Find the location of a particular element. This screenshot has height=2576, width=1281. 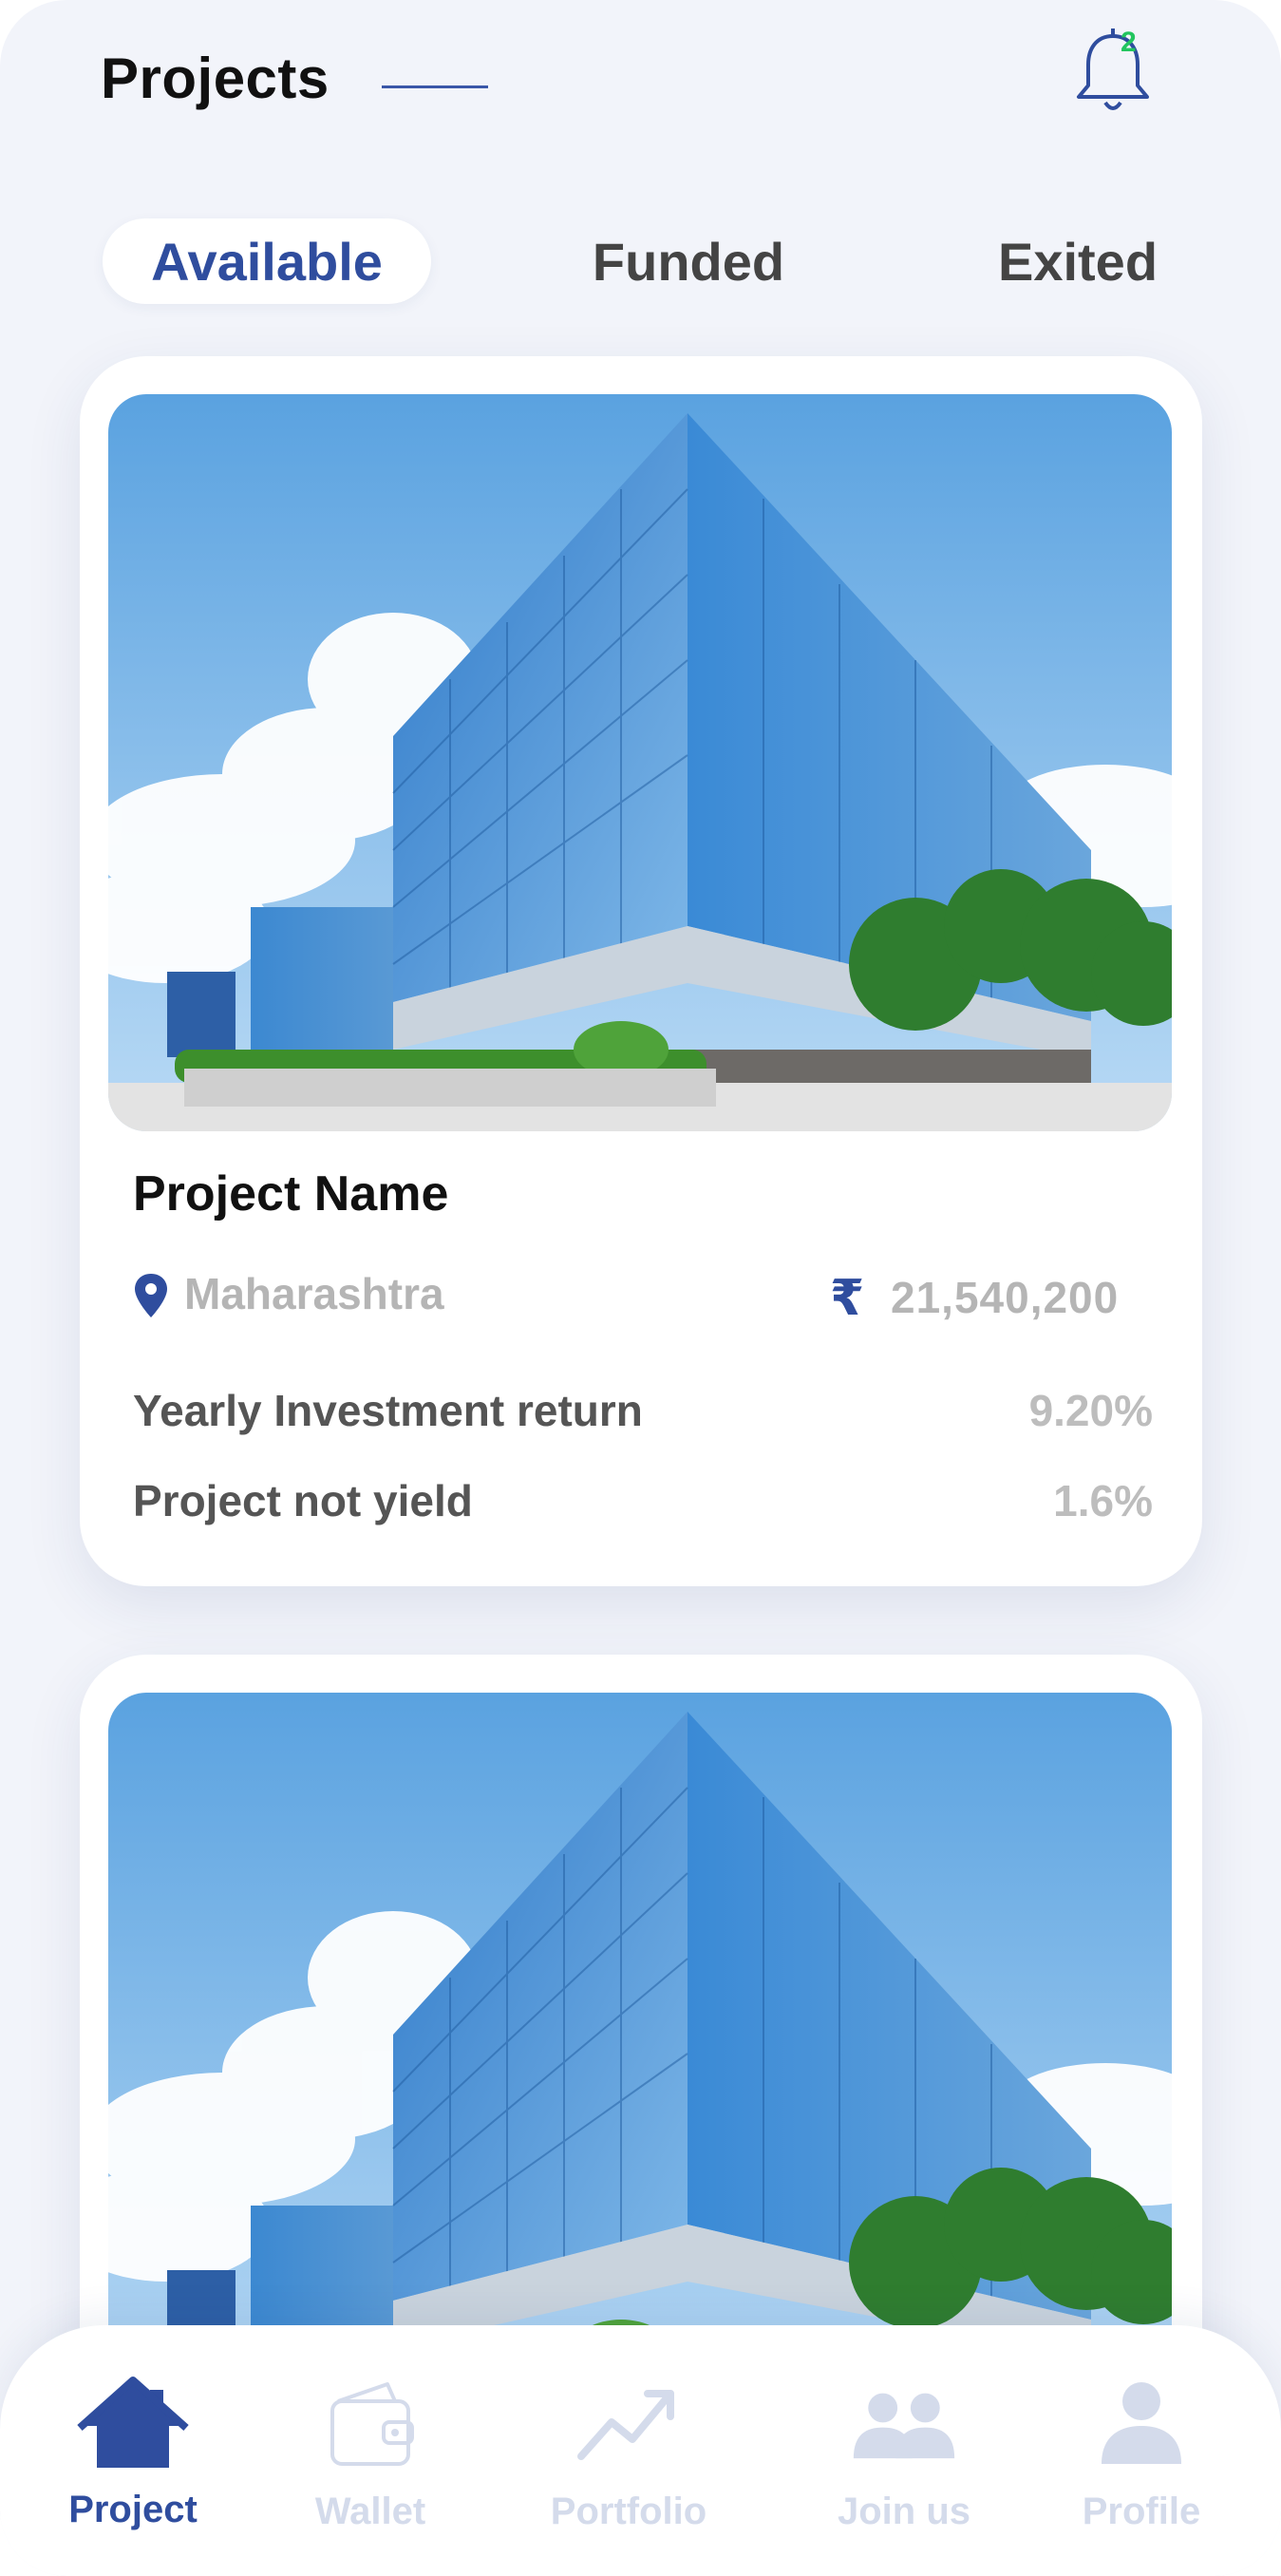

bell-icon is located at coordinates (1113, 69).